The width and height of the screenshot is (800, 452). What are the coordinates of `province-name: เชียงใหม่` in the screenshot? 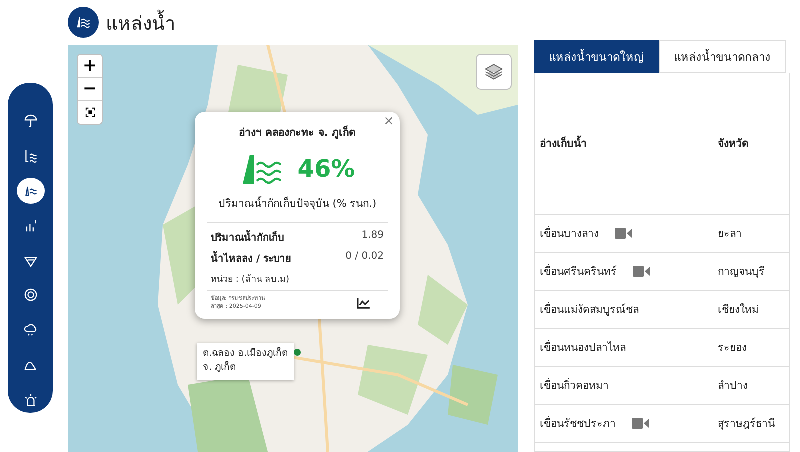 It's located at (739, 310).